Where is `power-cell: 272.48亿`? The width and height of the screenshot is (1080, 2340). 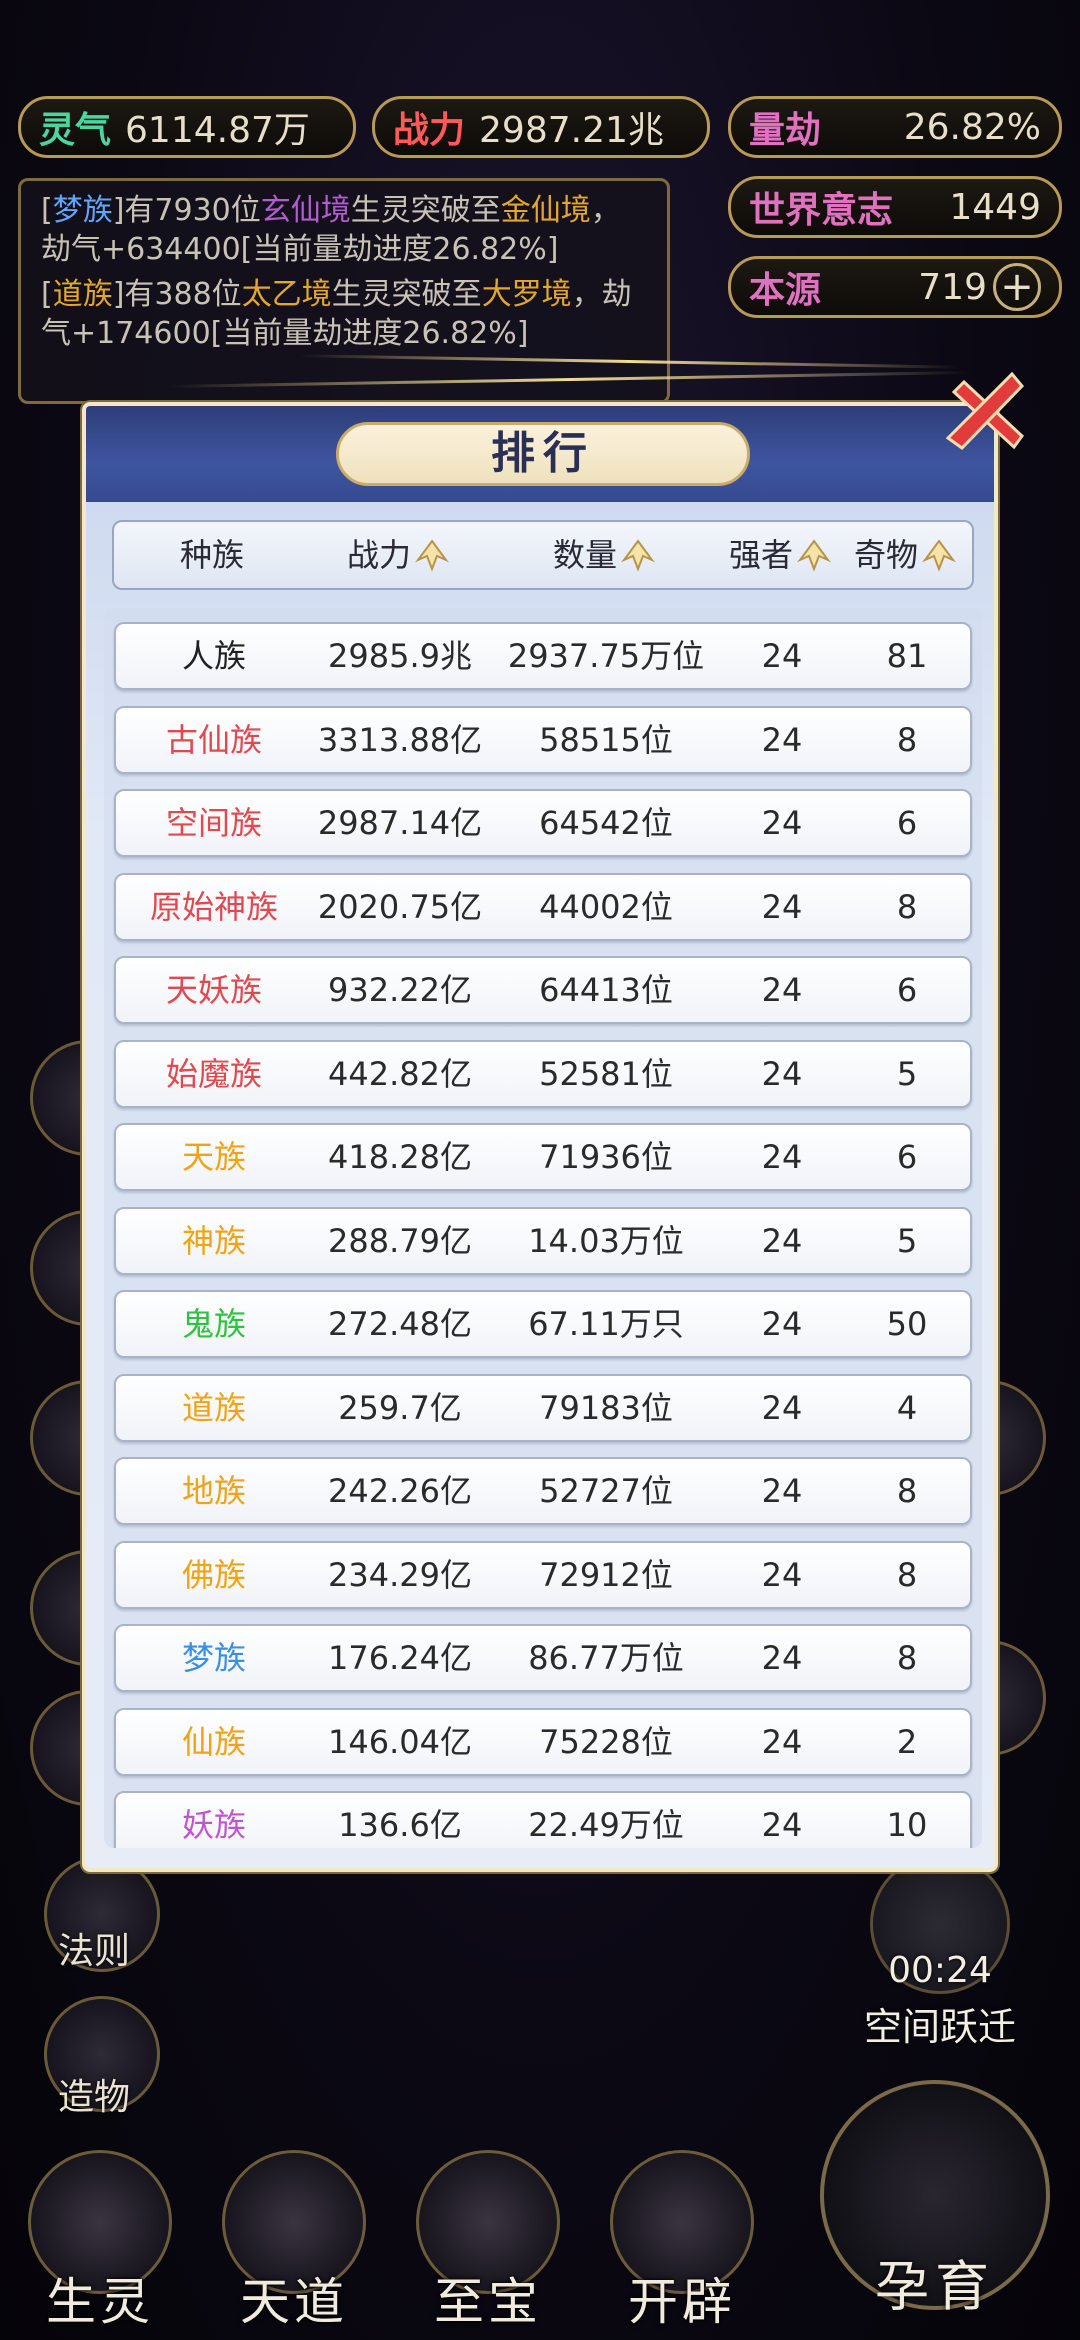 power-cell: 272.48亿 is located at coordinates (400, 1324).